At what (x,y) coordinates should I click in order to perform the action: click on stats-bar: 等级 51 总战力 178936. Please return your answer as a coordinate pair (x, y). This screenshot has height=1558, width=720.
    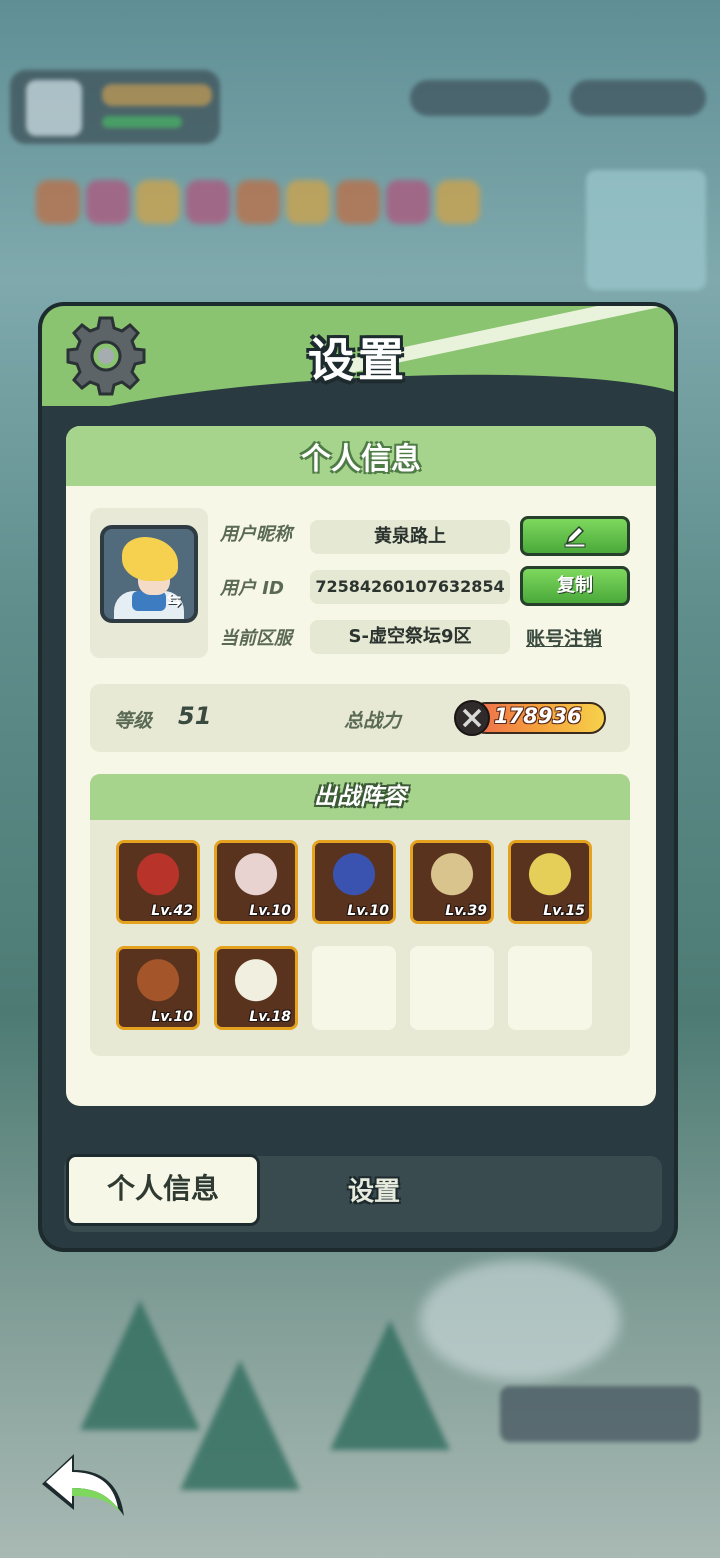
    Looking at the image, I should click on (360, 718).